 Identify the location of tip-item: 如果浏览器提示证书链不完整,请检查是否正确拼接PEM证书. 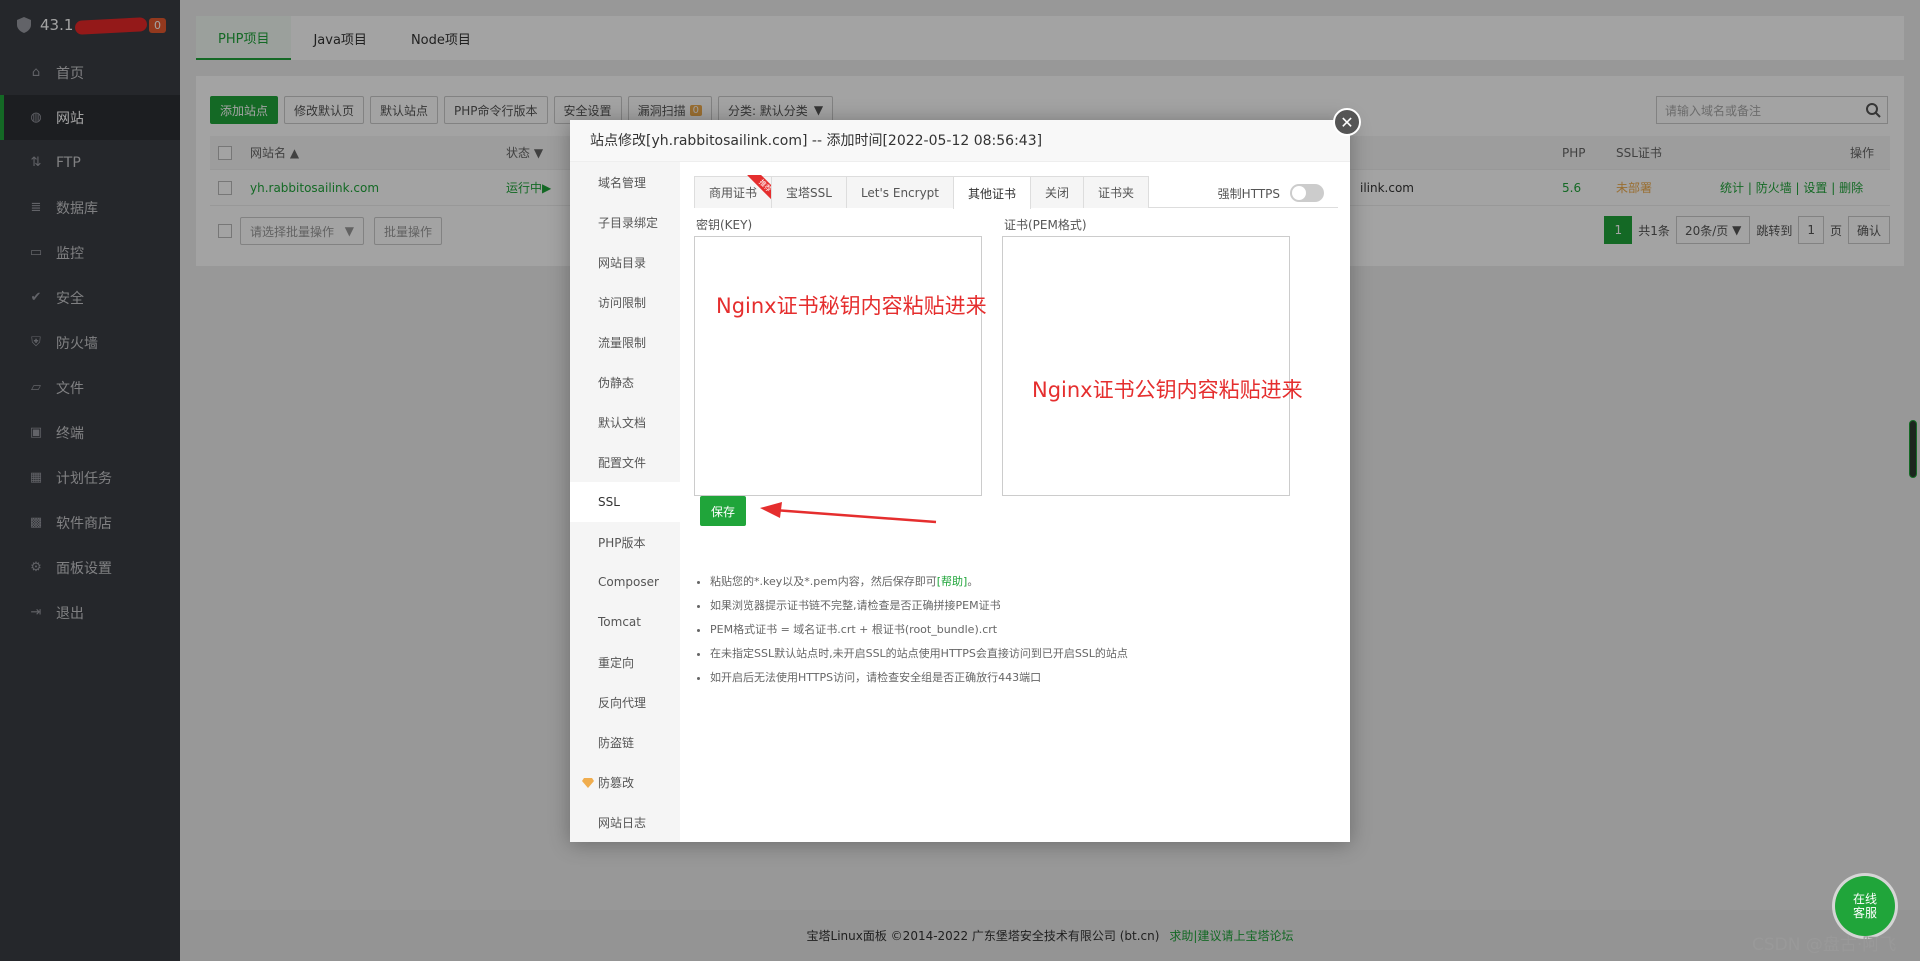
(919, 606).